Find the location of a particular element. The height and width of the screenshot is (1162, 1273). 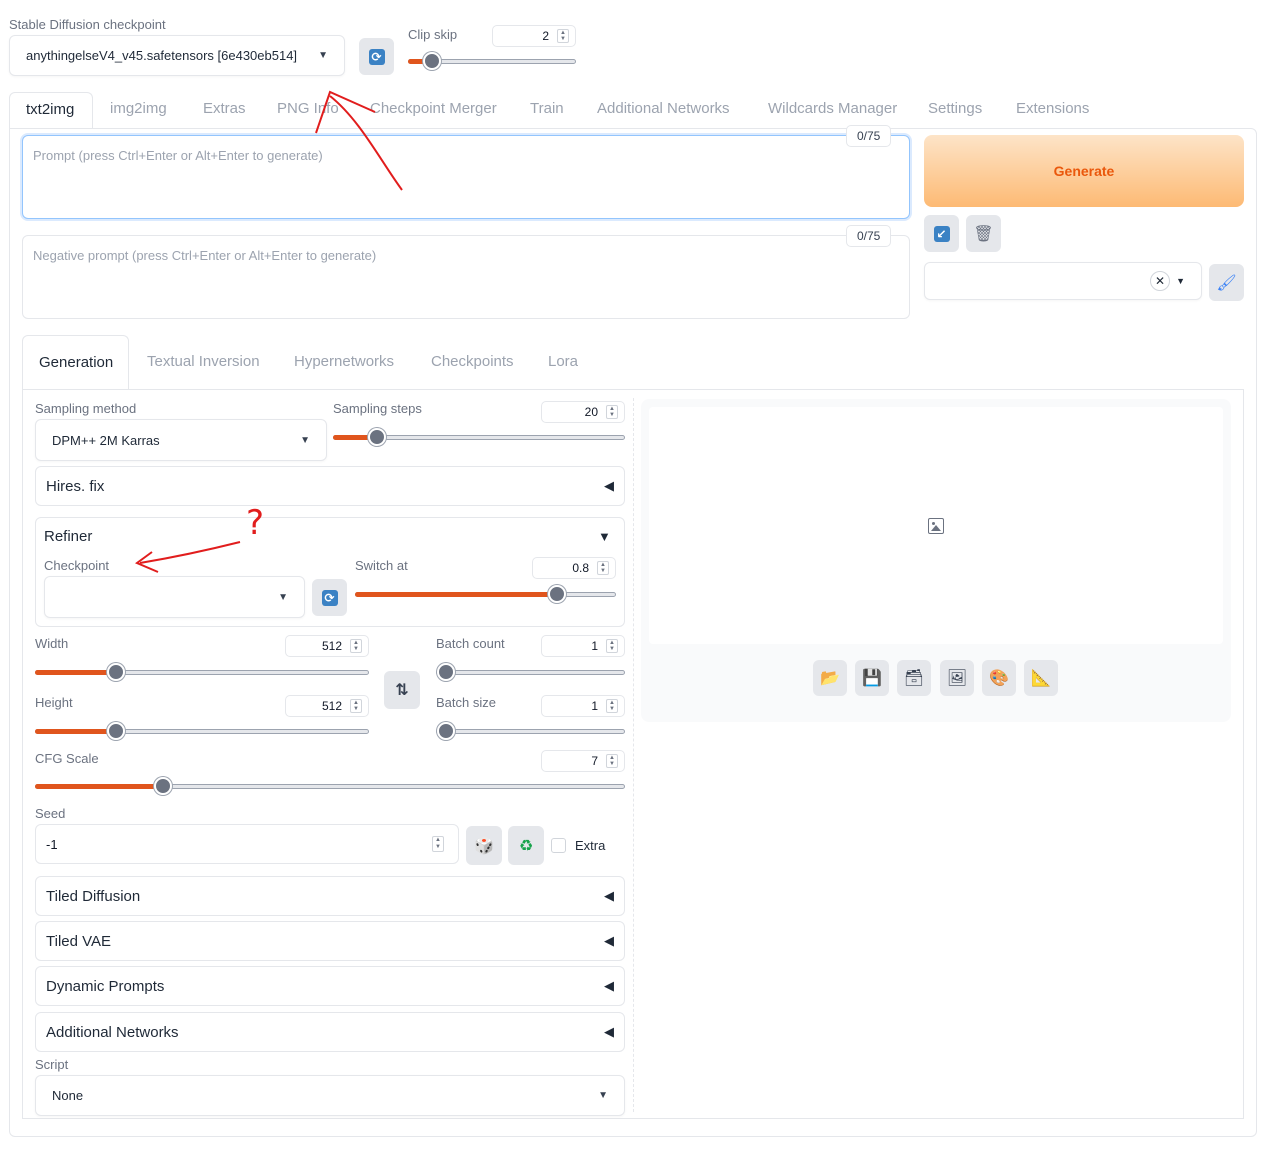

annotation-question-mark: ? is located at coordinates (255, 523).